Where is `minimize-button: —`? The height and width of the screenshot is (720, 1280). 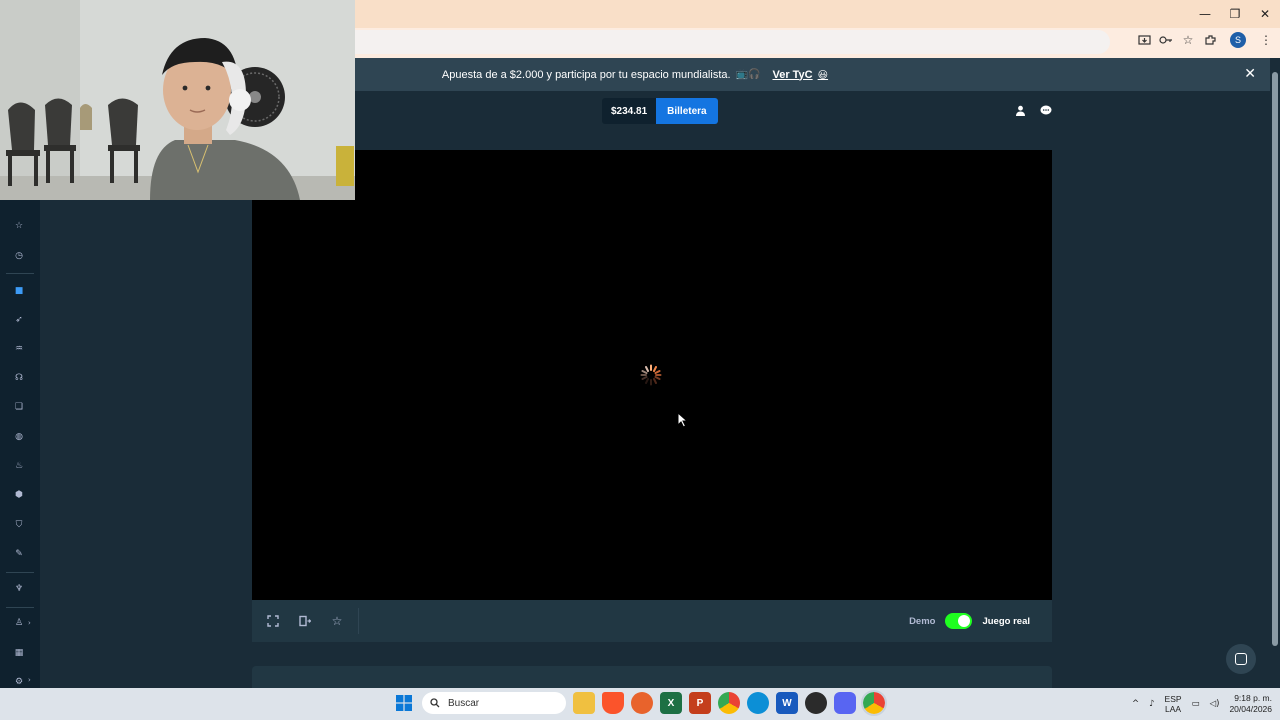
minimize-button: — is located at coordinates (1205, 14).